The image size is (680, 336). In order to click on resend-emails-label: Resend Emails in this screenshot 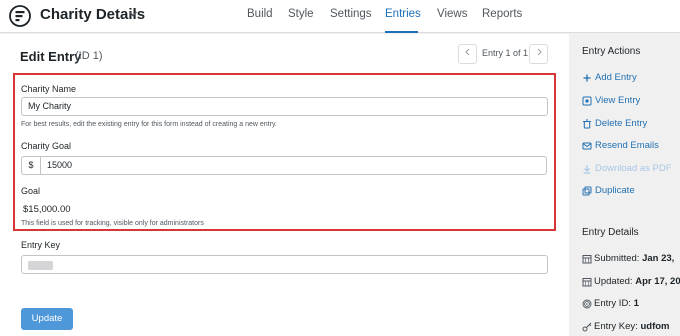, I will do `click(627, 145)`.